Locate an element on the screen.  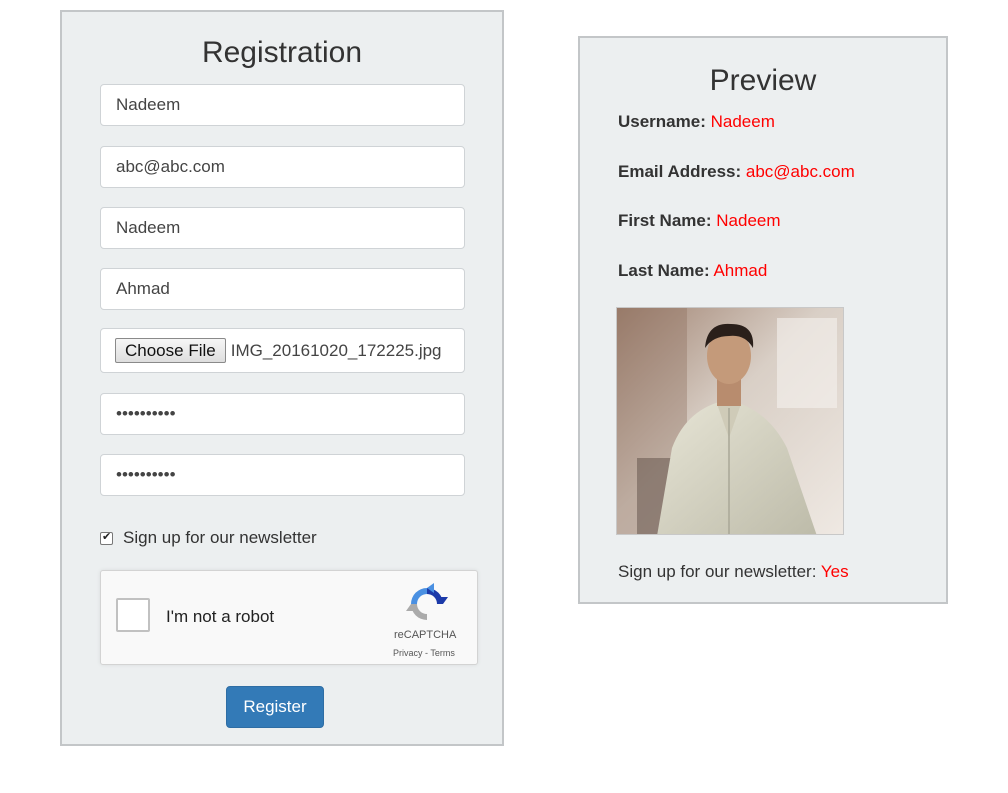
newsletter-checkbox is located at coordinates (106, 537).